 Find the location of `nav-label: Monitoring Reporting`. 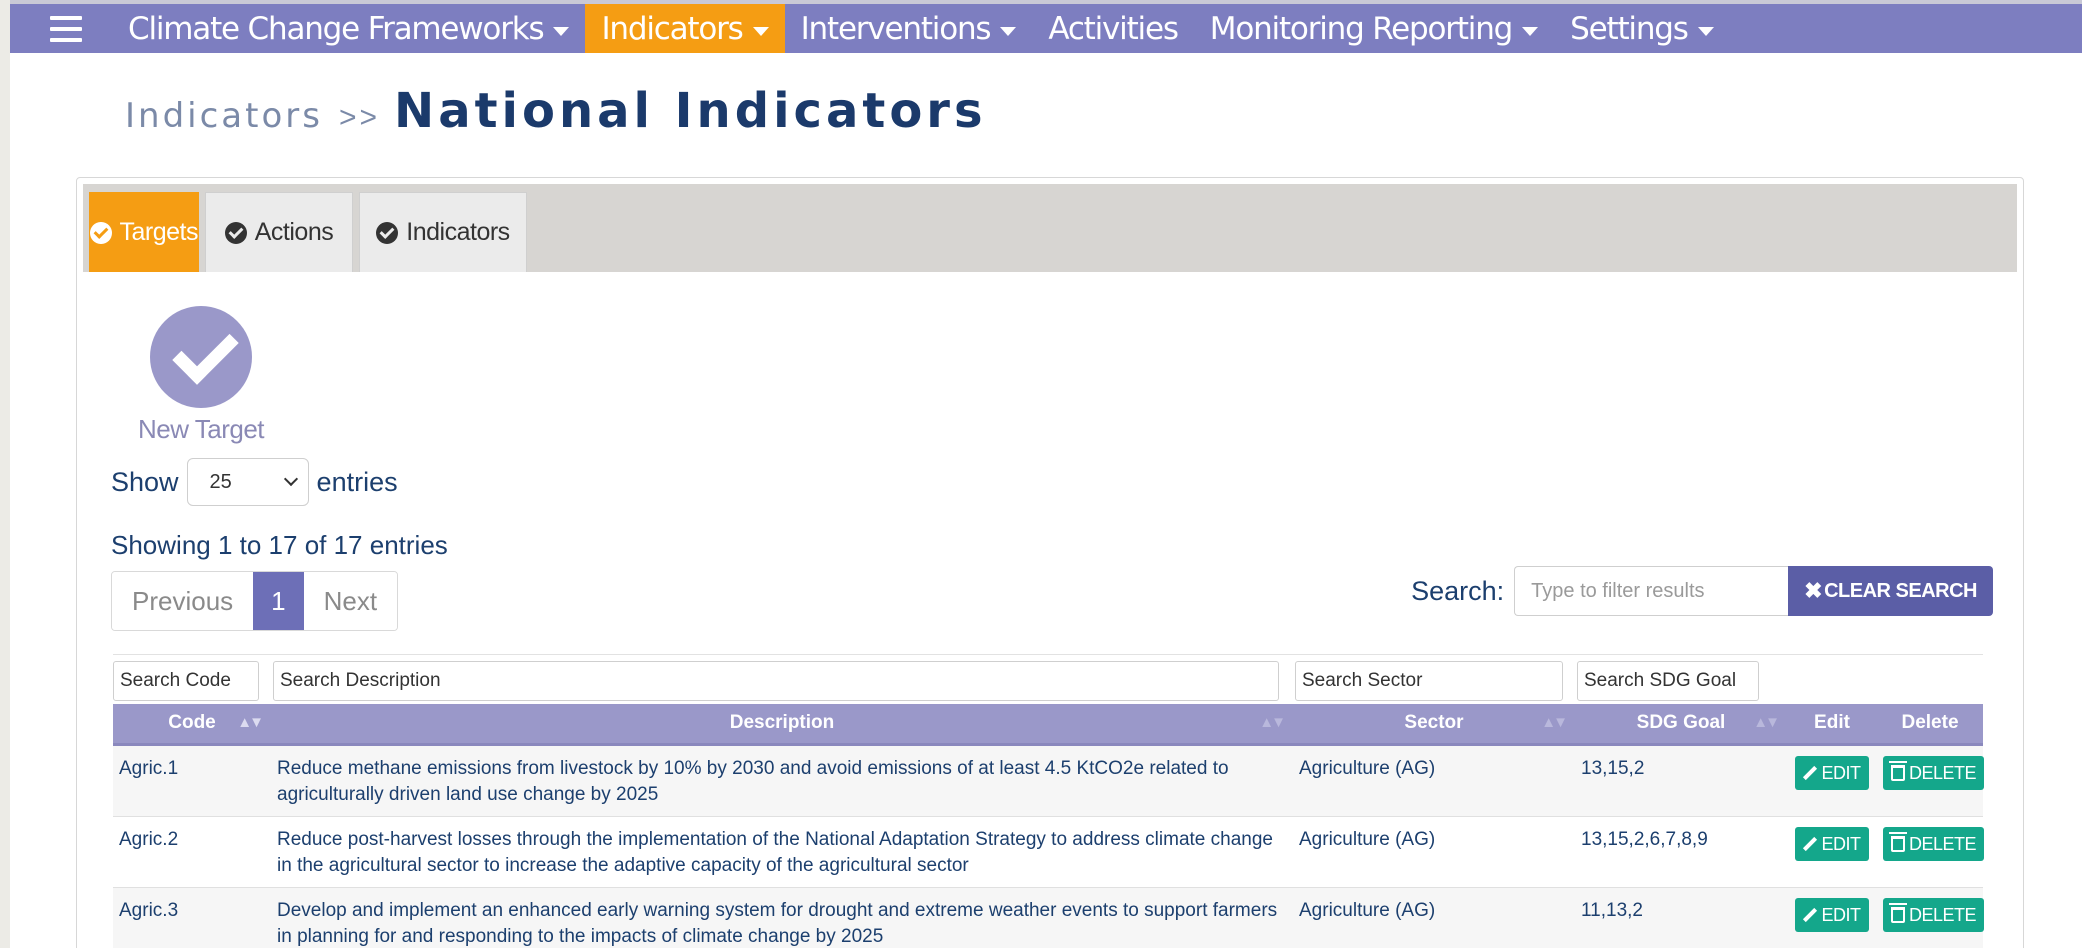

nav-label: Monitoring Reporting is located at coordinates (1361, 28).